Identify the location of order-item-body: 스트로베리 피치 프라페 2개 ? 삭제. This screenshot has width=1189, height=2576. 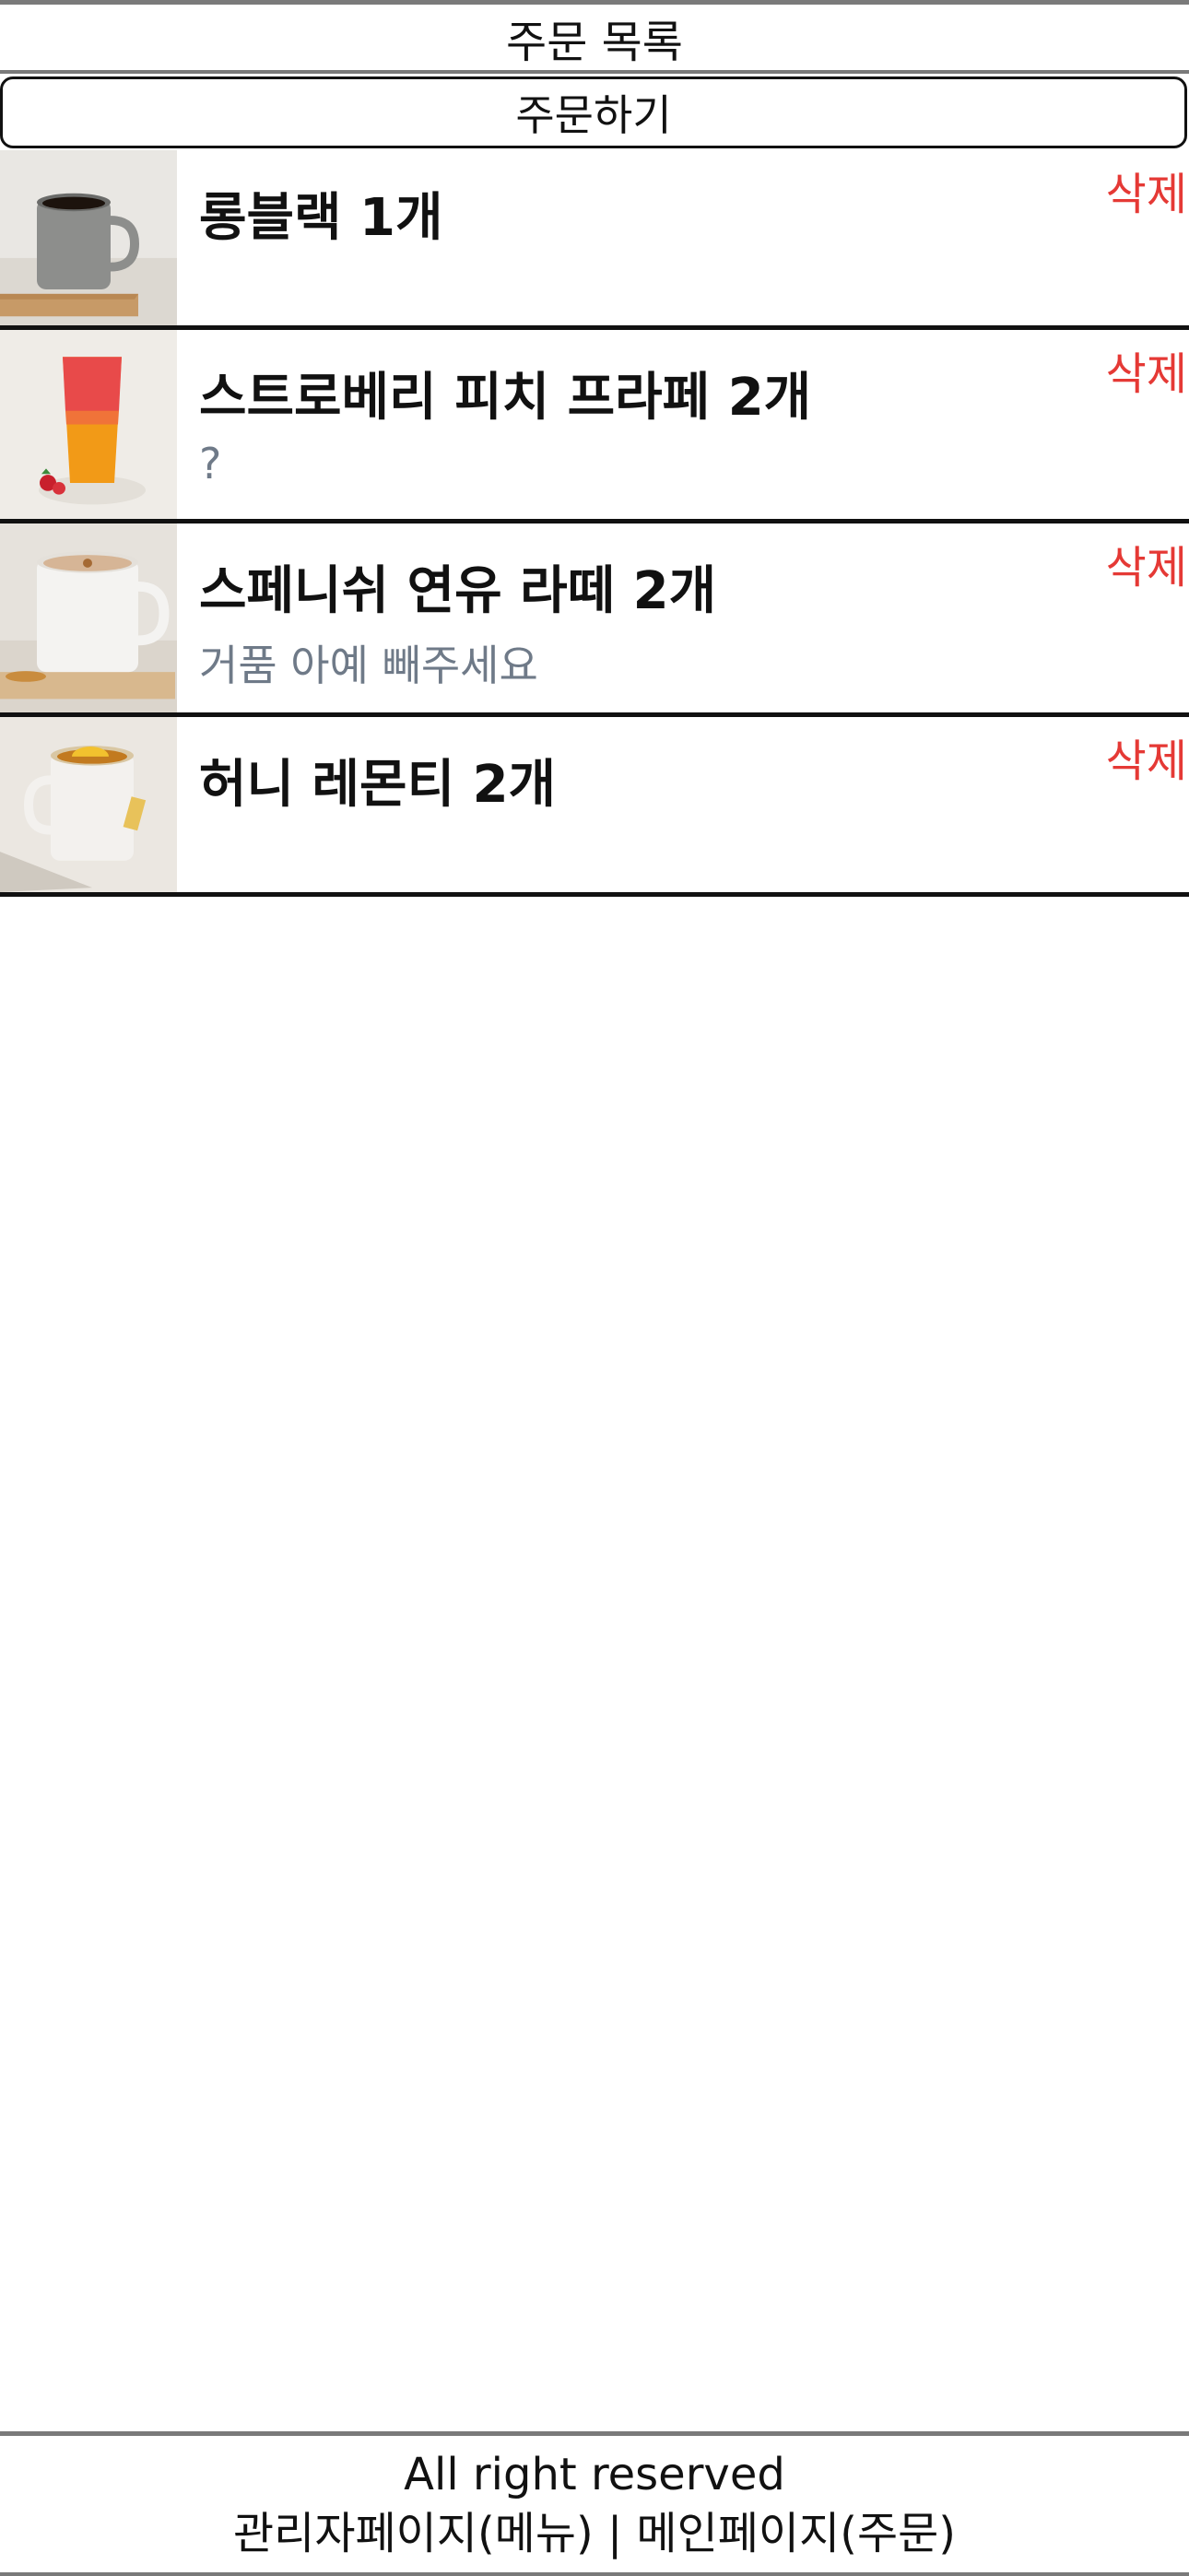
(683, 424).